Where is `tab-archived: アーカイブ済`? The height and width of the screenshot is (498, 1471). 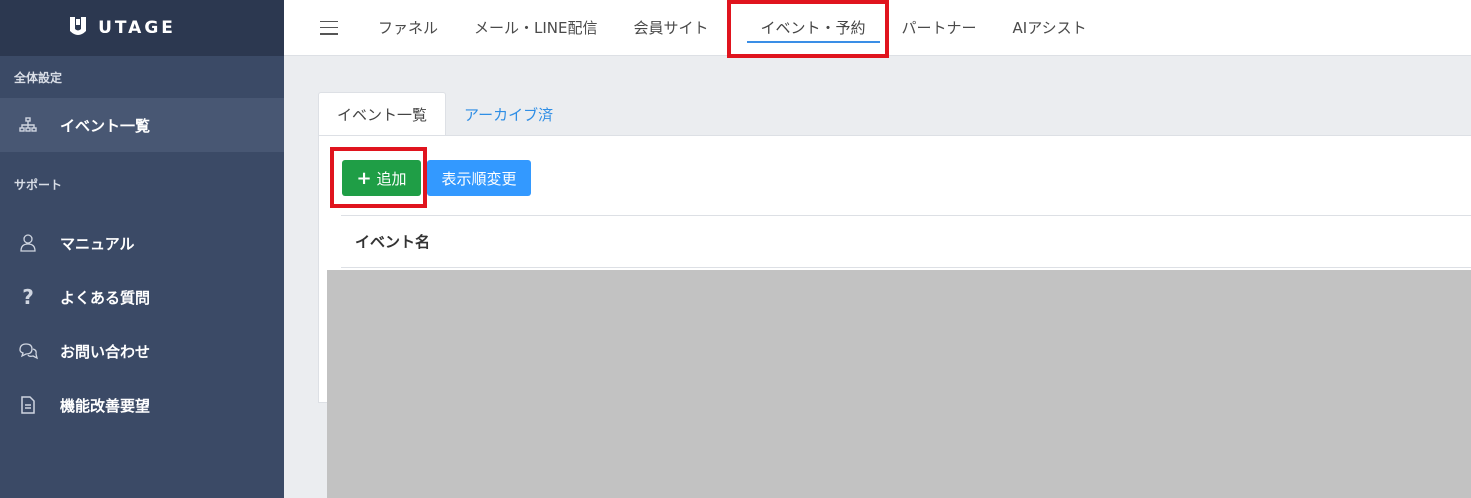 tab-archived: アーカイブ済 is located at coordinates (508, 114).